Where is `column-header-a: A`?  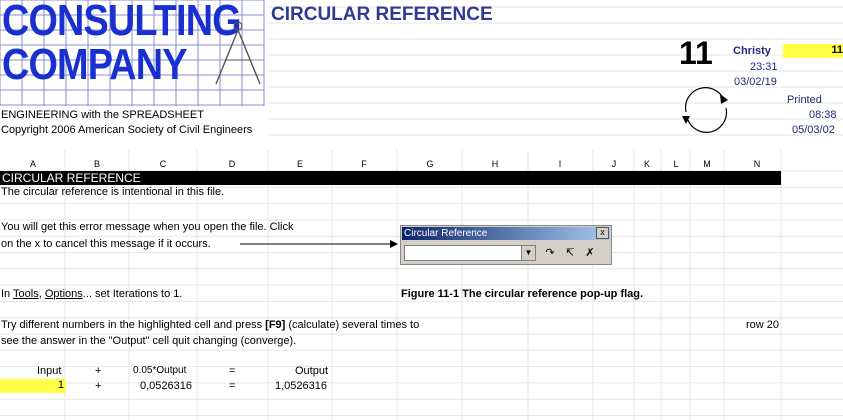
column-header-a: A is located at coordinates (32, 164).